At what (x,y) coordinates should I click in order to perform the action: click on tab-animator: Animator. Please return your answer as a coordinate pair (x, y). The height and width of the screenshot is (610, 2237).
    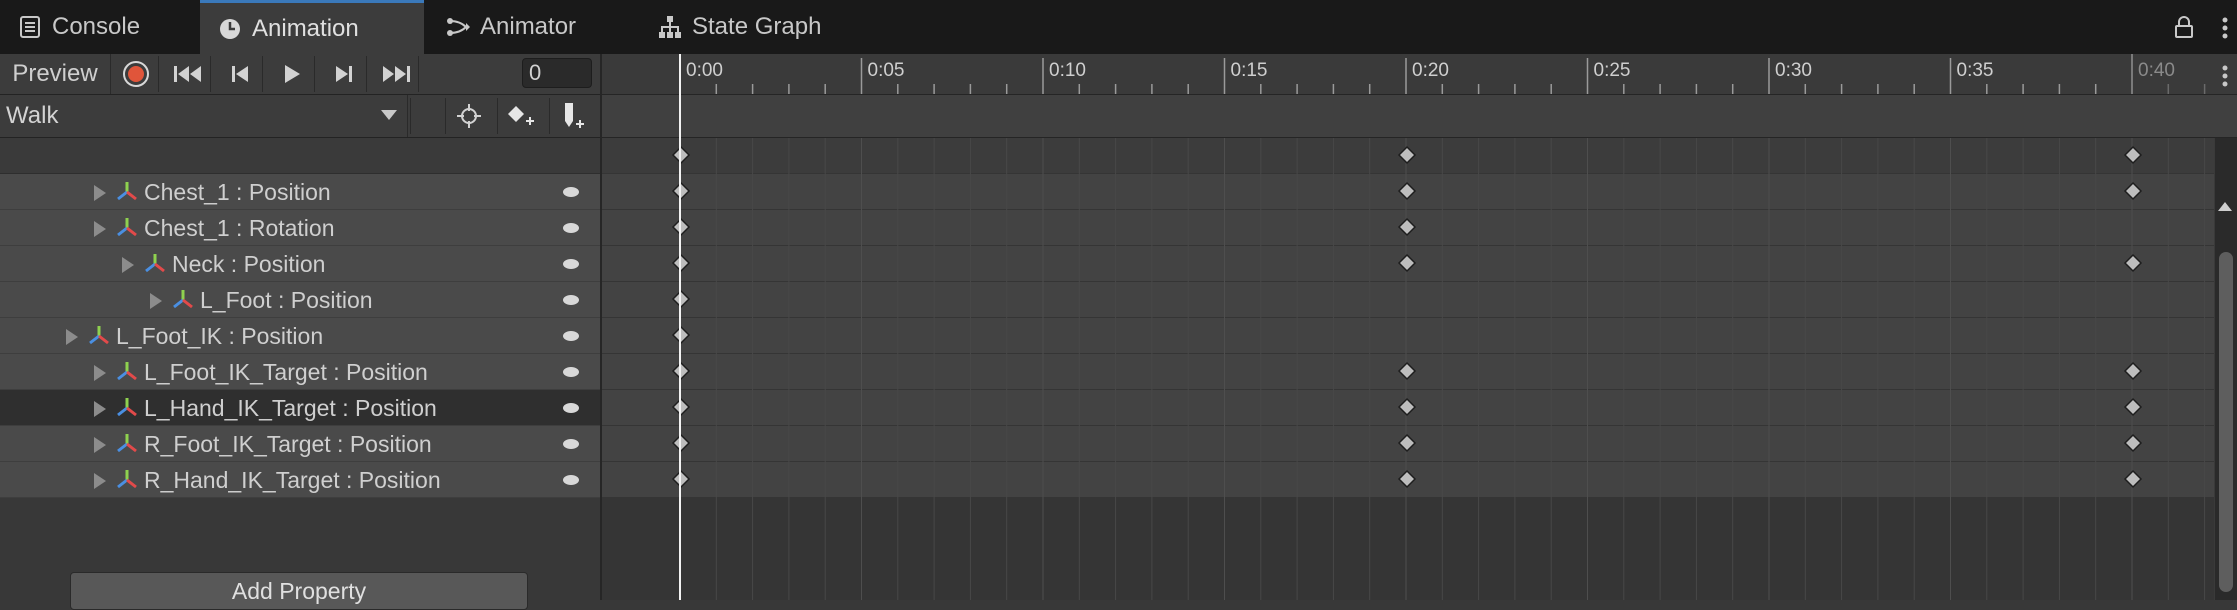
    Looking at the image, I should click on (528, 27).